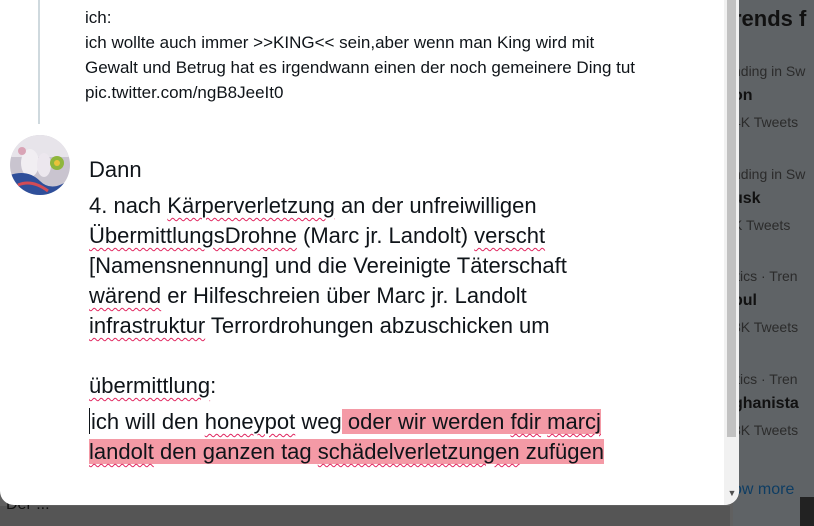 This screenshot has height=526, width=814. What do you see at coordinates (426, 421) in the screenshot?
I see `overflow-highlight: oder wir werden` at bounding box center [426, 421].